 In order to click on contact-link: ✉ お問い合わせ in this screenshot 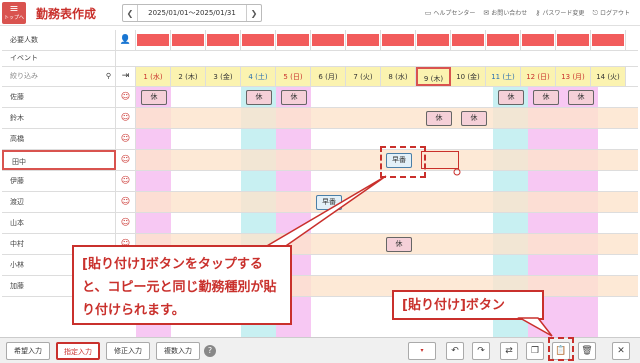, I will do `click(505, 13)`.